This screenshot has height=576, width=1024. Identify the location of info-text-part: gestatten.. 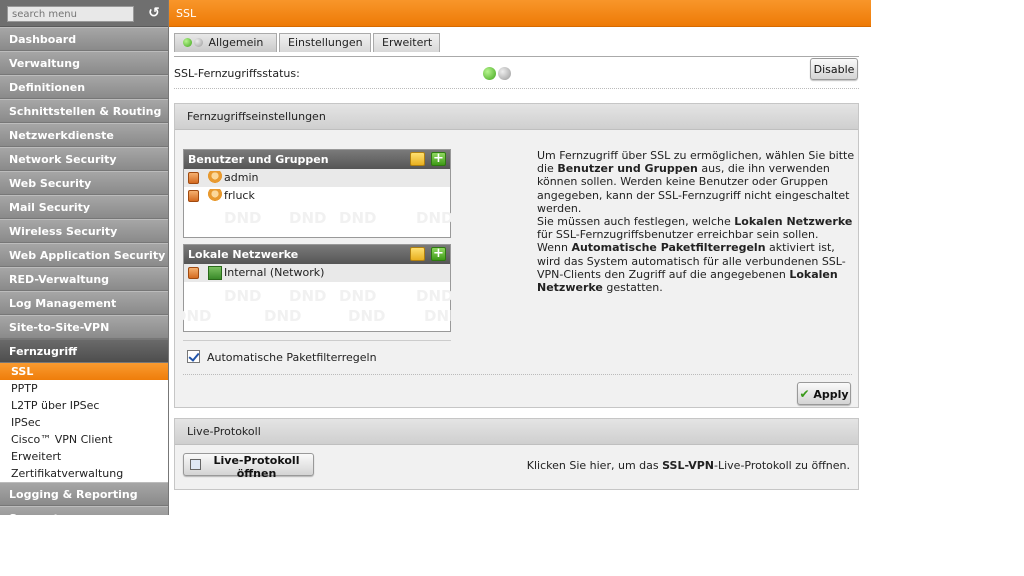
(634, 288).